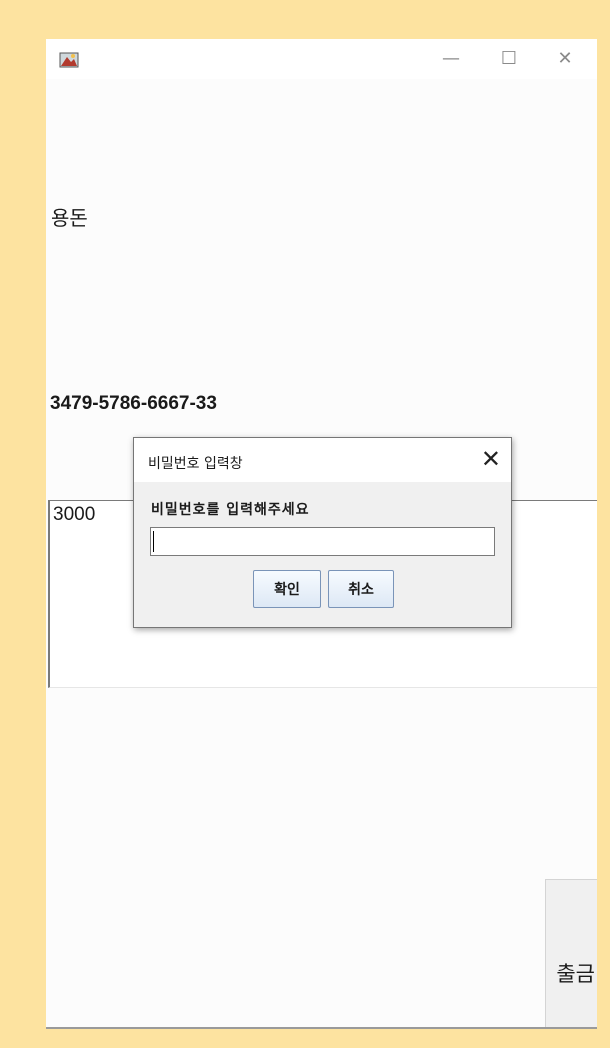 The image size is (610, 1048). What do you see at coordinates (230, 510) in the screenshot?
I see `dialog-message: 비밀번호를 입력해주세요` at bounding box center [230, 510].